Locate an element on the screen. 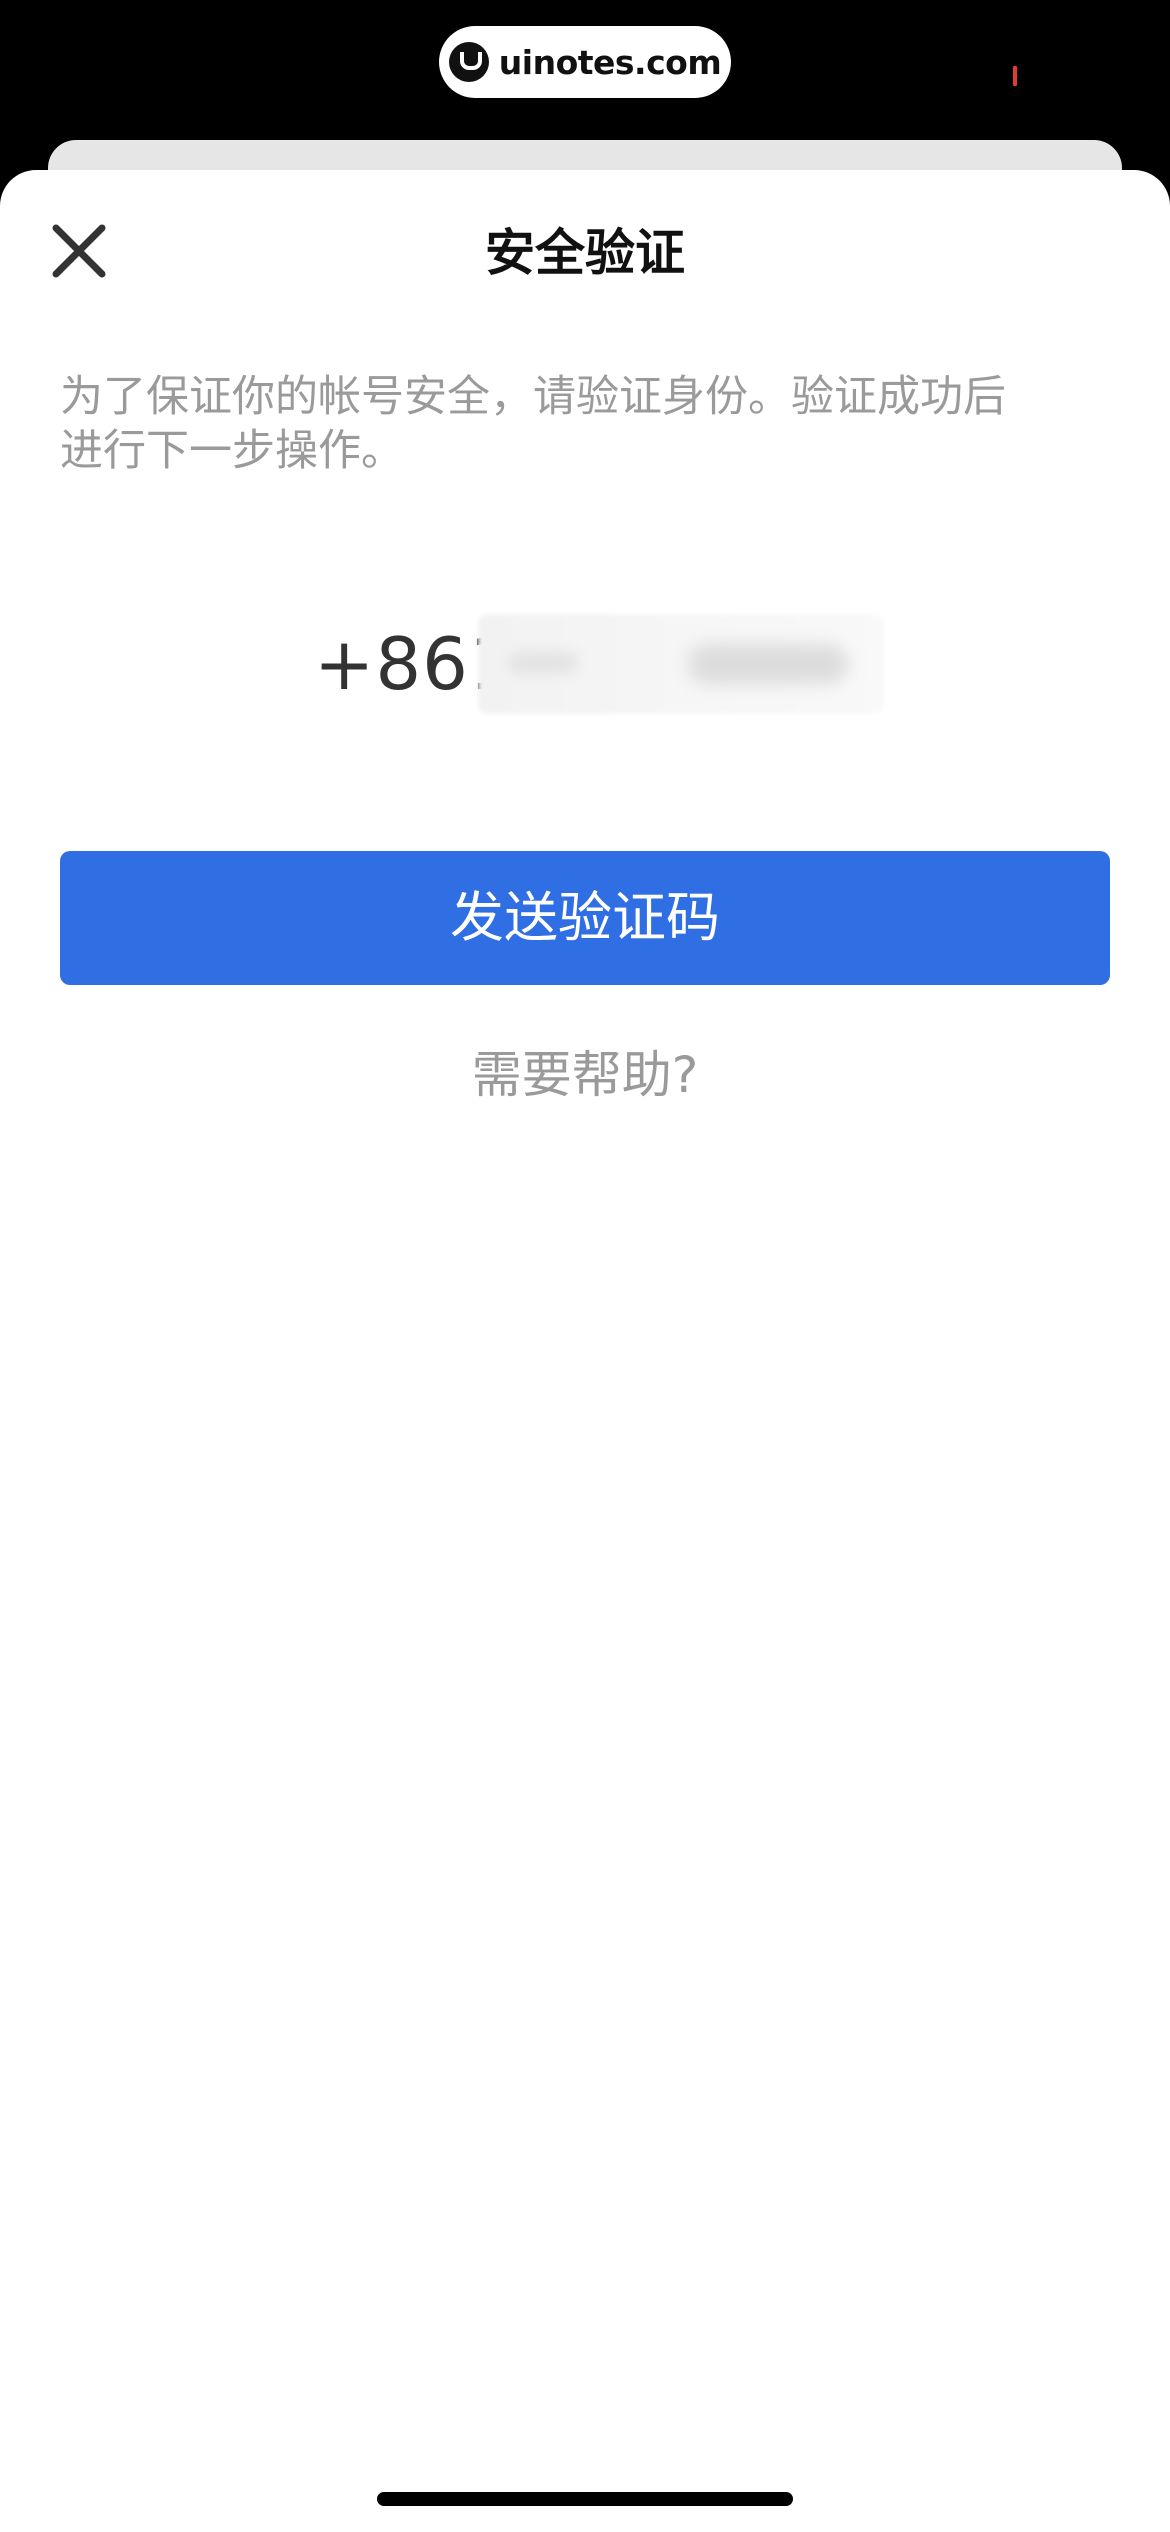 Image resolution: width=1170 pixels, height=2532 pixels. status-indicator is located at coordinates (1015, 76).